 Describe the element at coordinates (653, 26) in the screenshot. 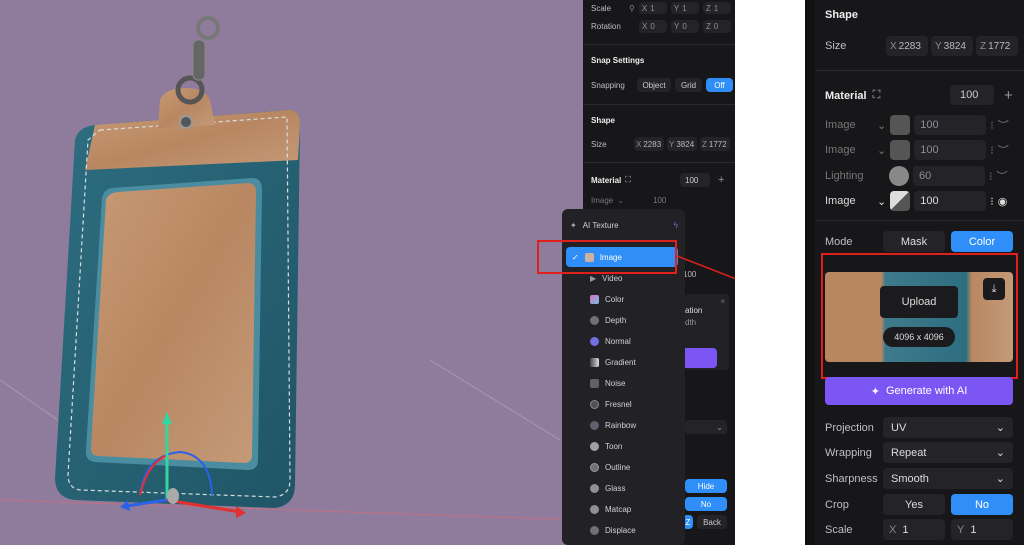

I see `rotation-x-input: X 0` at that location.